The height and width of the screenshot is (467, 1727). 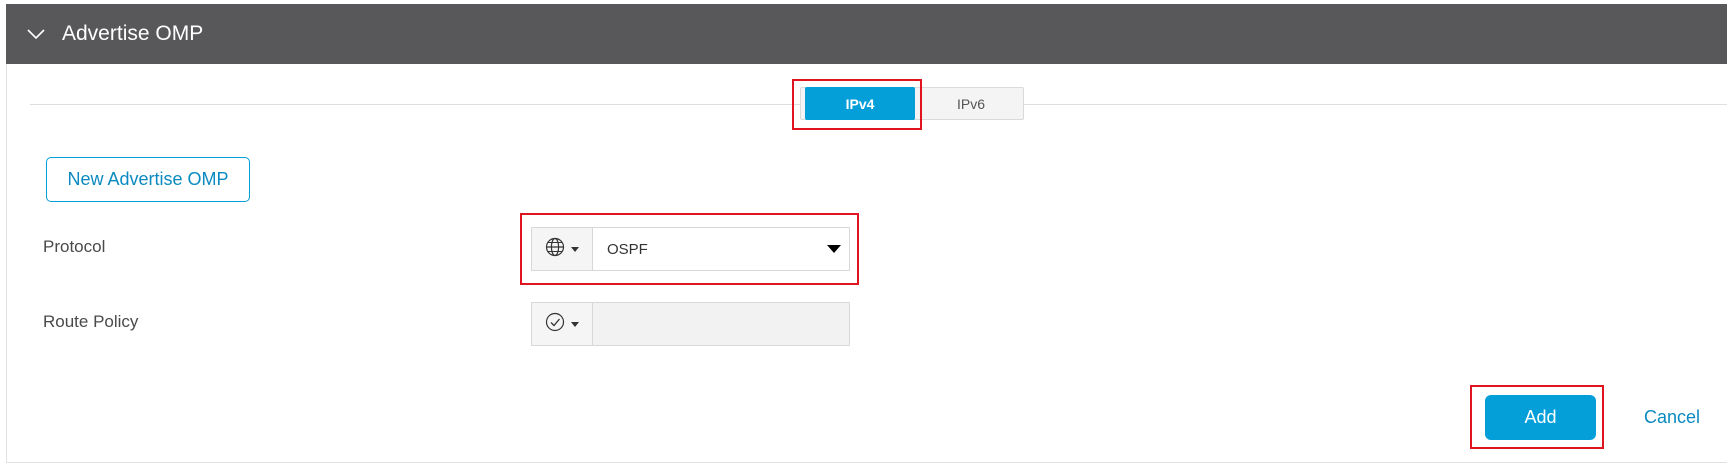 I want to click on protocol-value: OSPF, so click(x=627, y=249).